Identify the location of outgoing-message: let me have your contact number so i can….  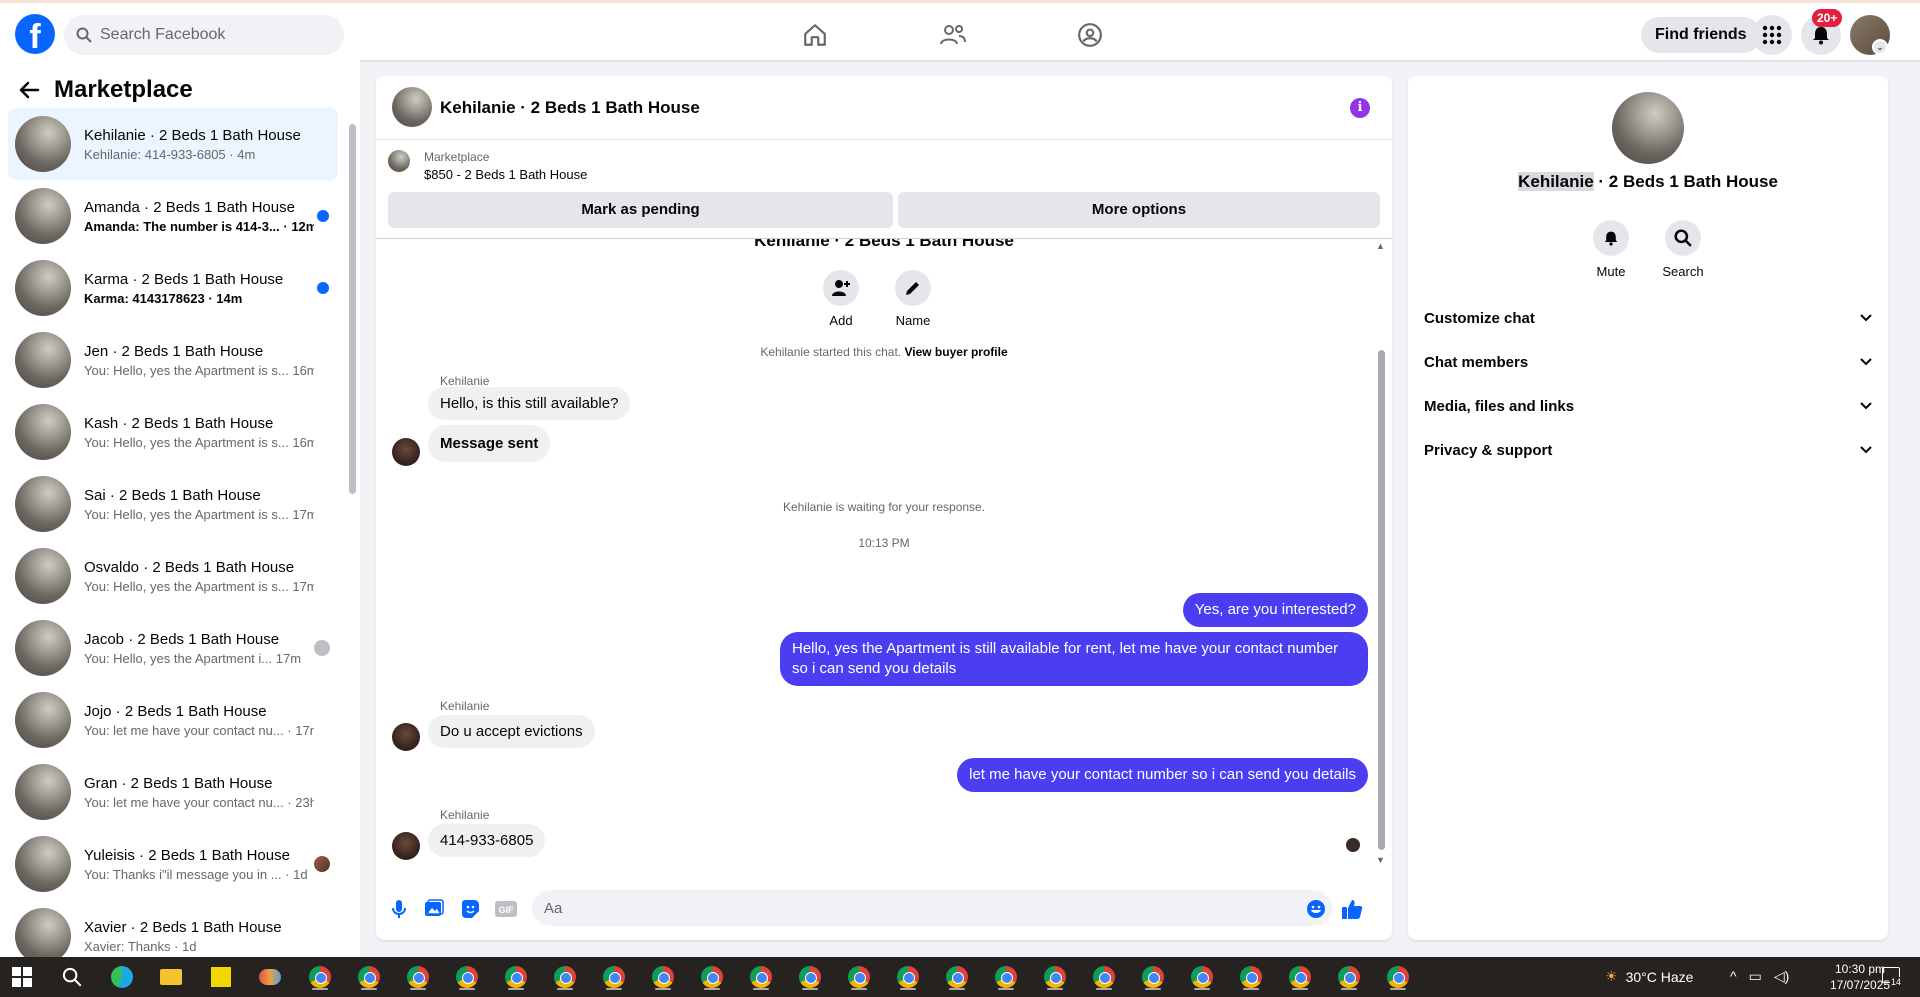
(1162, 775).